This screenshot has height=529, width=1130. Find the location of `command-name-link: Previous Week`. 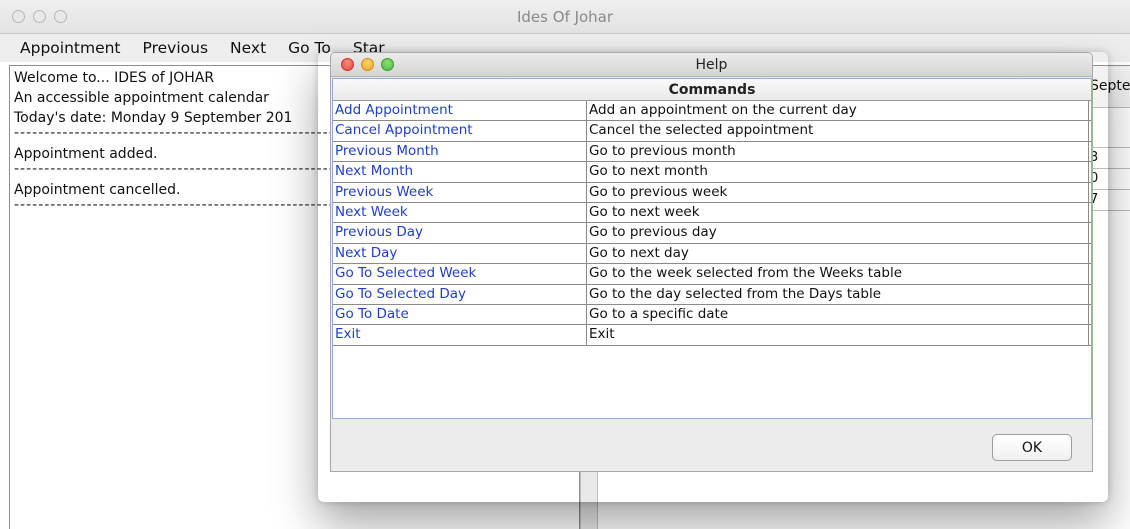

command-name-link: Previous Week is located at coordinates (460, 192).